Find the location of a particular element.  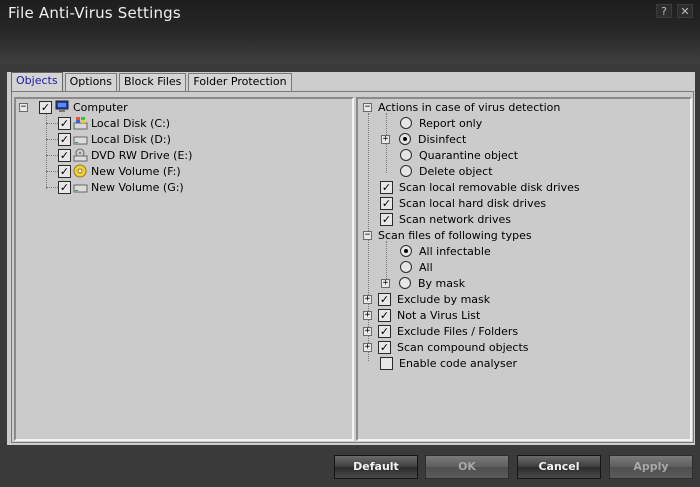

checkbox-exclude-mask: + ✓ Exclude by mask is located at coordinates (426, 299).